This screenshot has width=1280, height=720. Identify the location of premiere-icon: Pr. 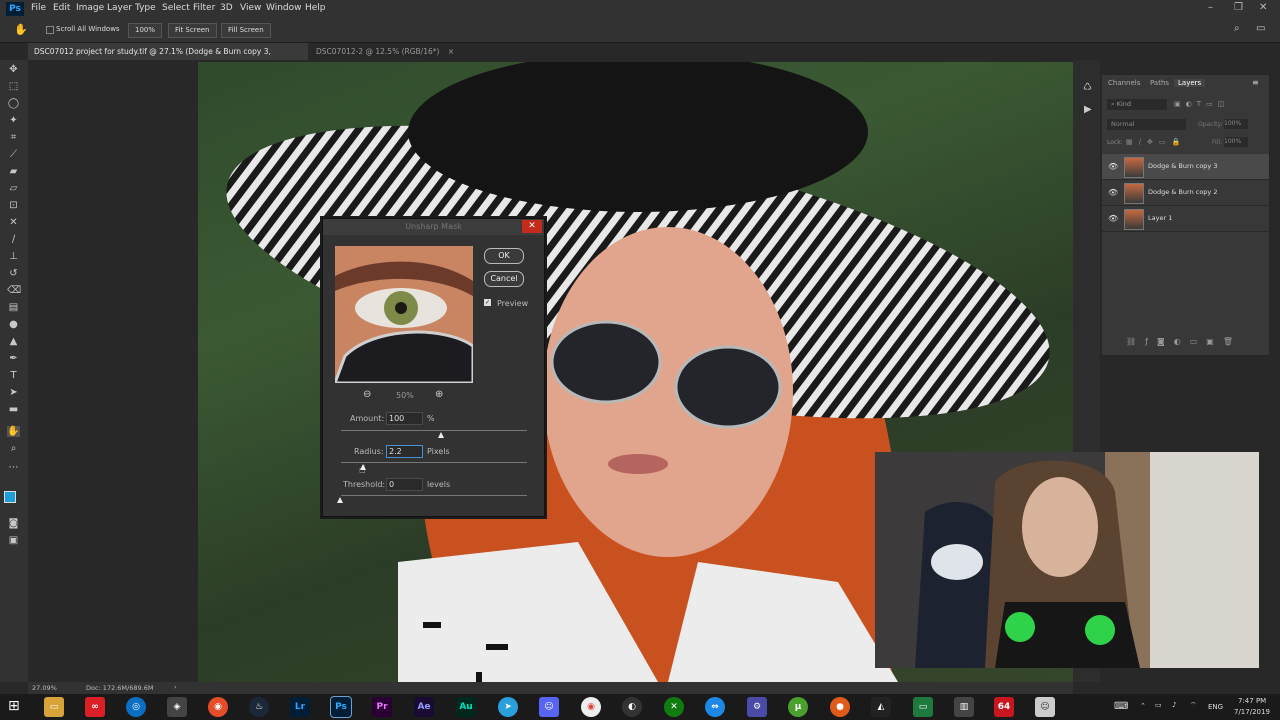
(382, 707).